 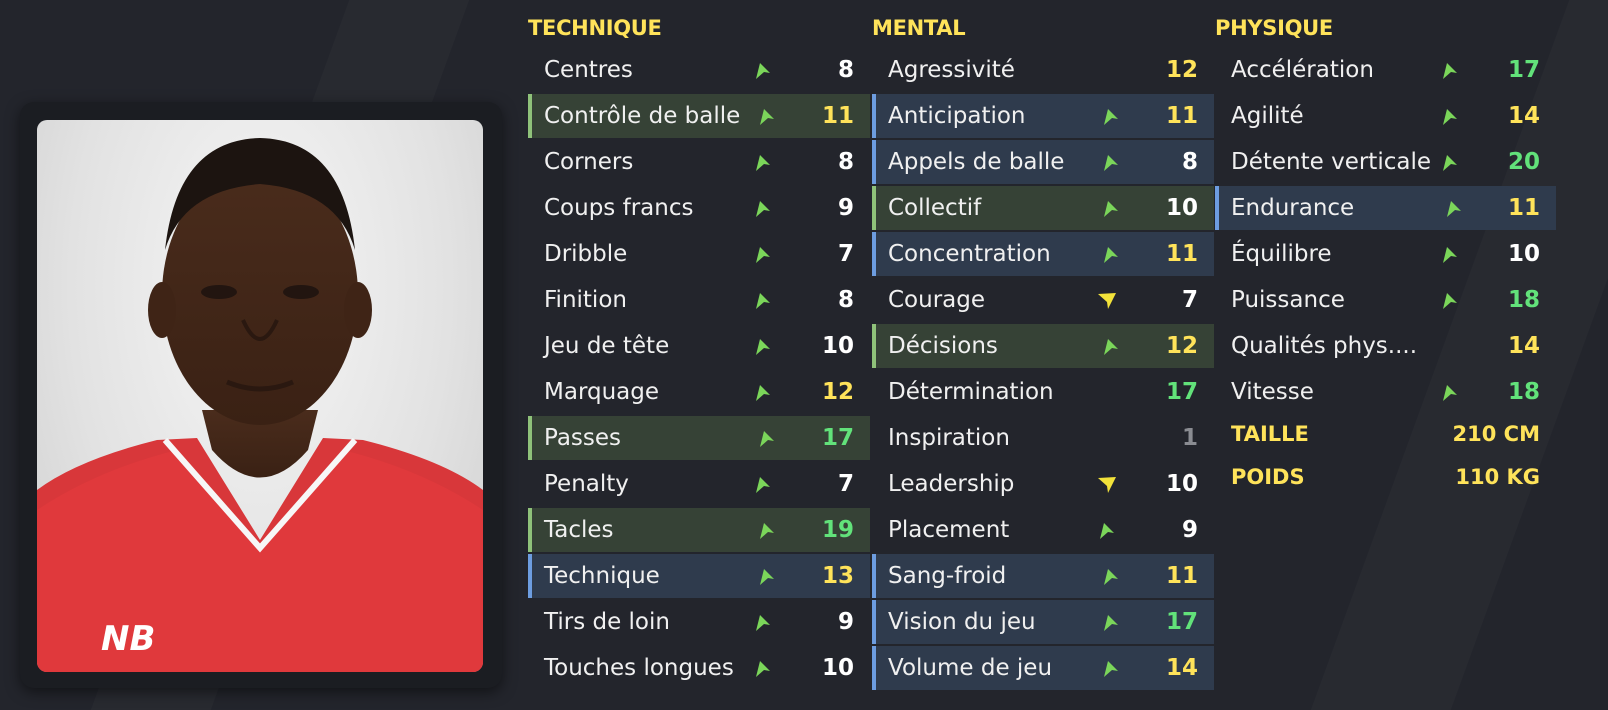 What do you see at coordinates (1043, 530) in the screenshot?
I see `attribute-row: Placement 9` at bounding box center [1043, 530].